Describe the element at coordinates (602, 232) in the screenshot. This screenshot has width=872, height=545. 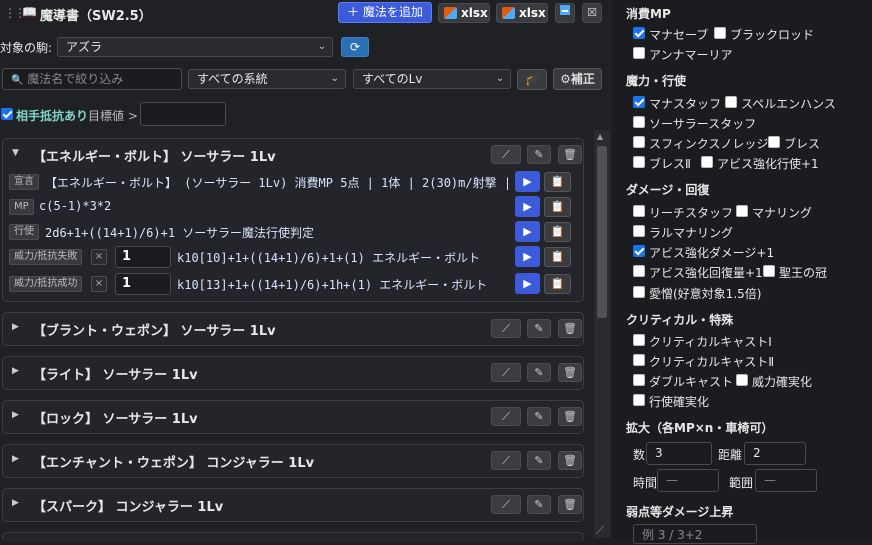
I see `scrollbar-thumb` at that location.